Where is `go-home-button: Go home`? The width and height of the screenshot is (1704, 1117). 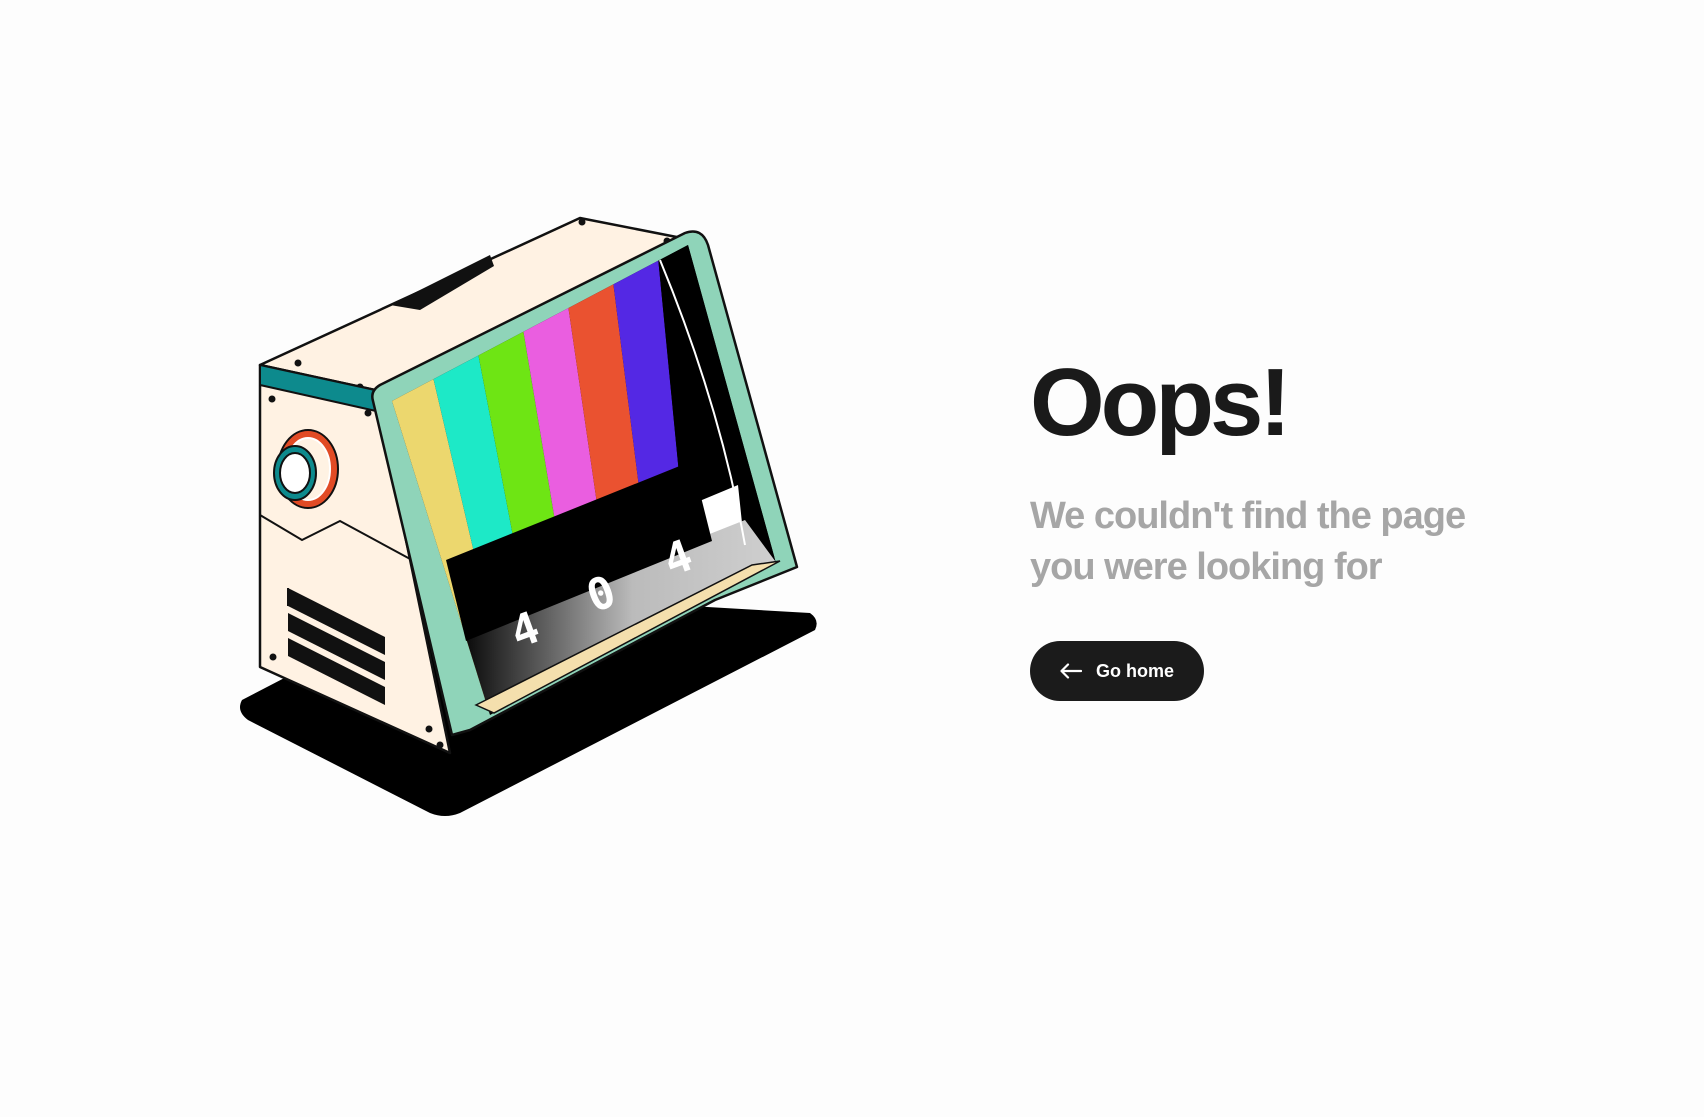 go-home-button: Go home is located at coordinates (1117, 671).